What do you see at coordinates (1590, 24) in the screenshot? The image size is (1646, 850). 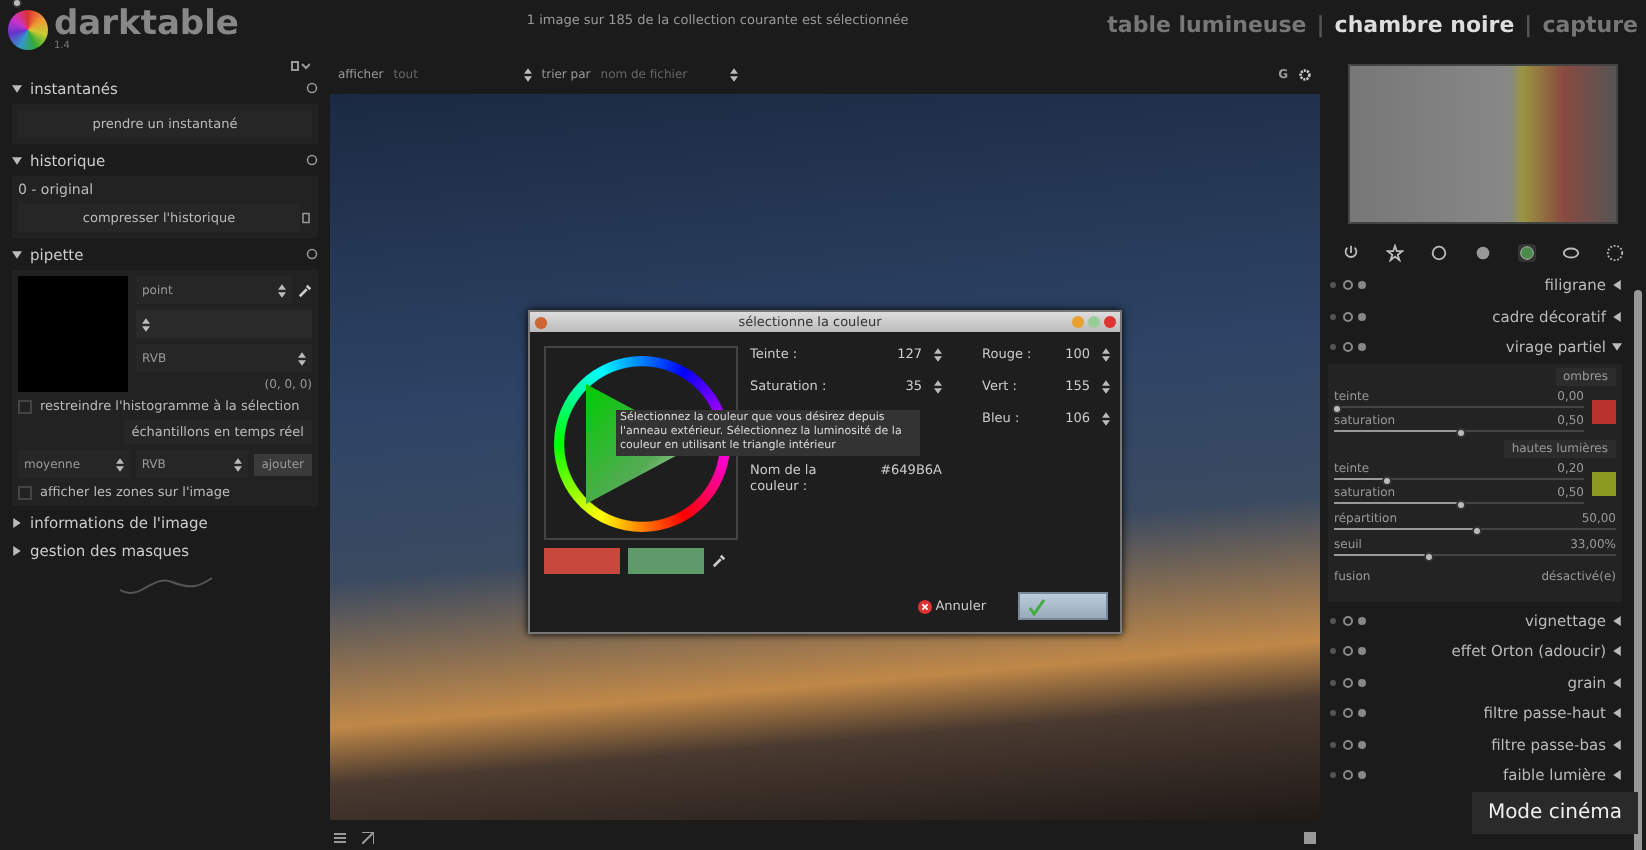 I see `view-tab: capture` at bounding box center [1590, 24].